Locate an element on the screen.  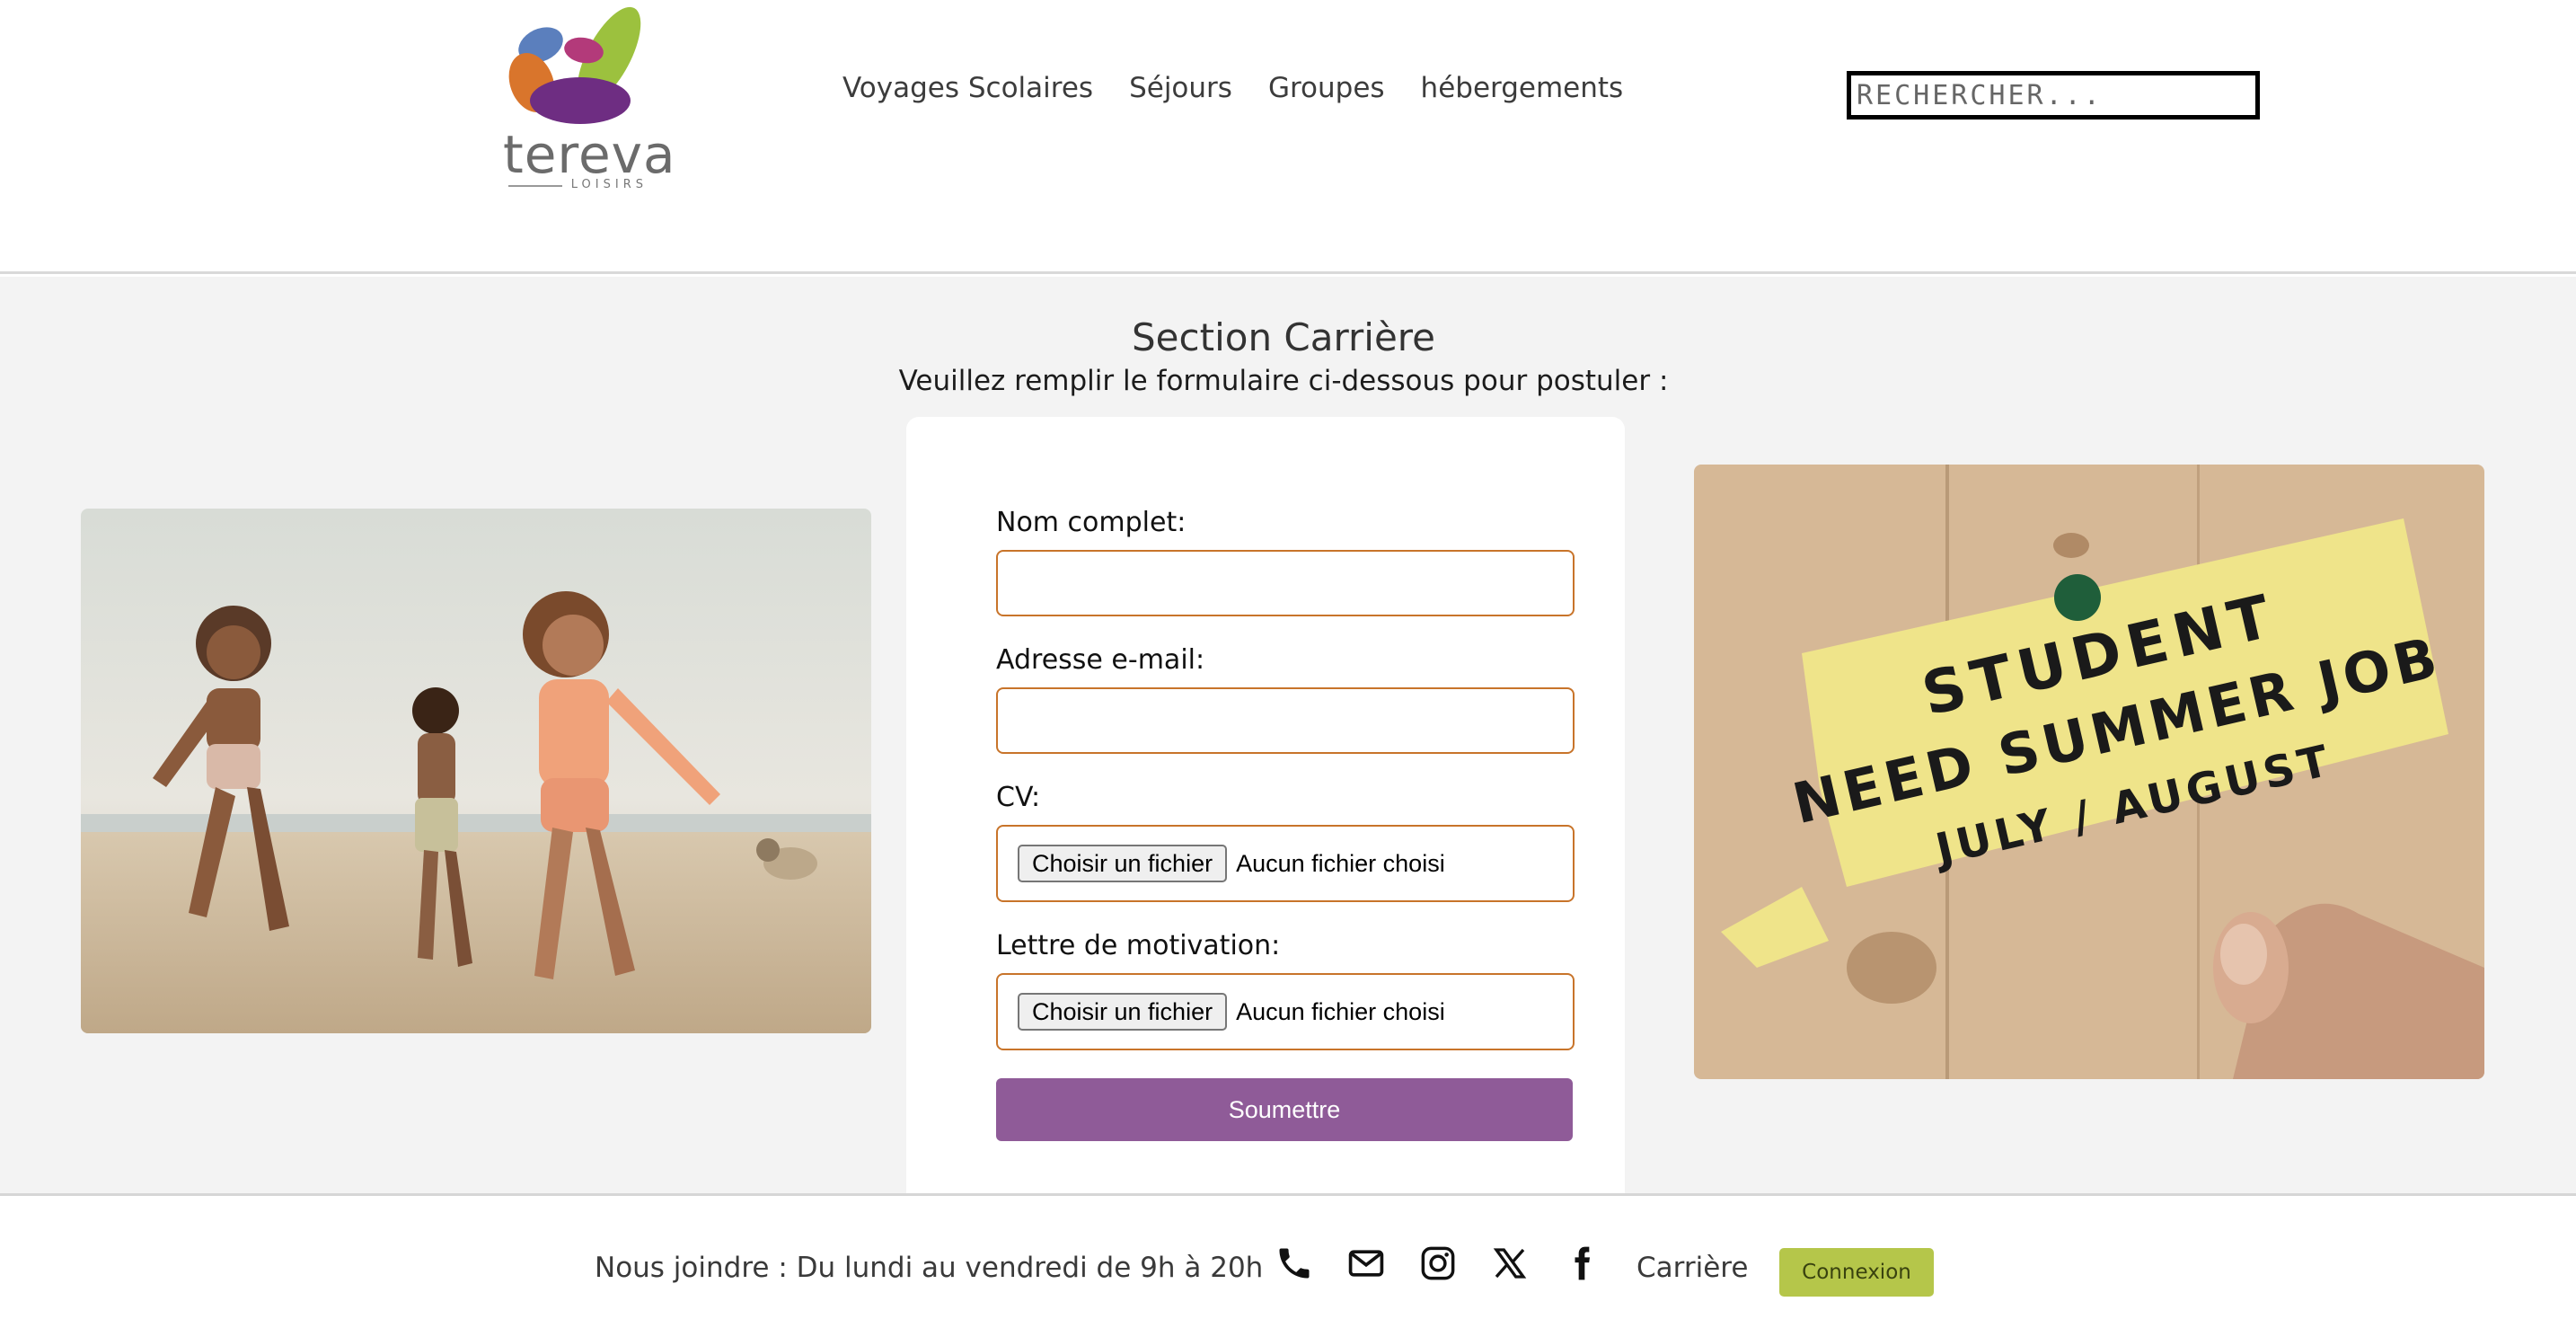
name-label: Nom complet: is located at coordinates (1091, 522).